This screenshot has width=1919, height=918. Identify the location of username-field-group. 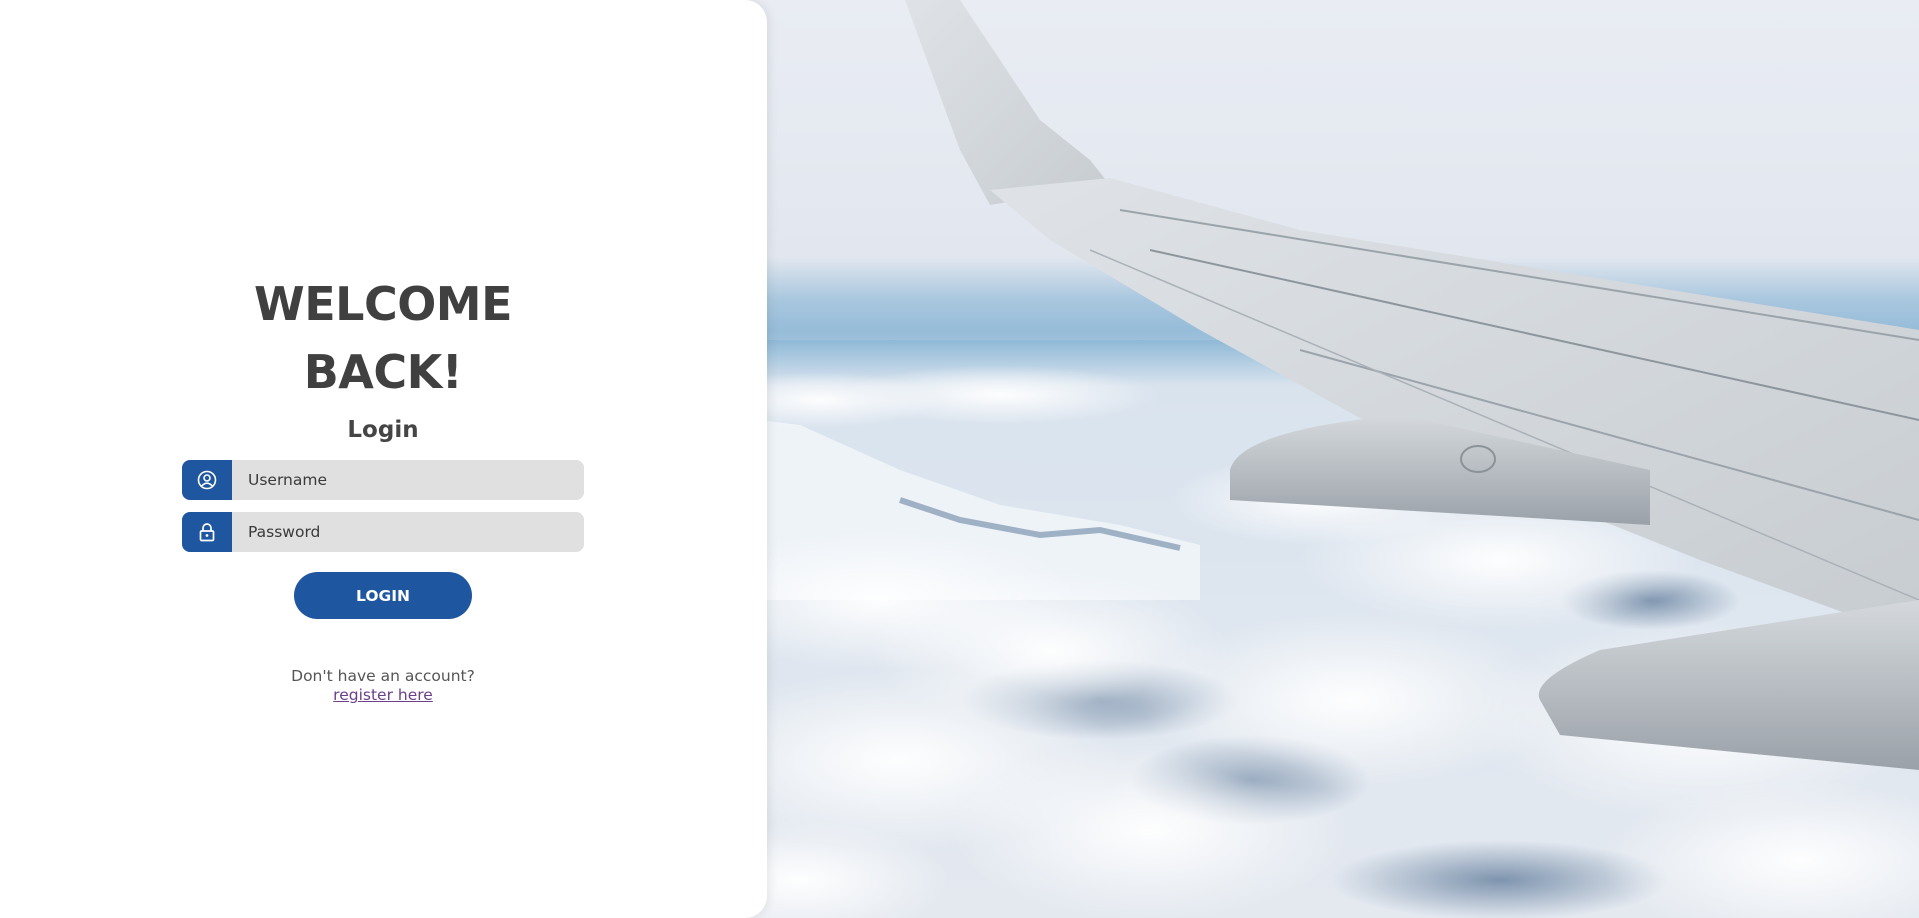
(383, 480).